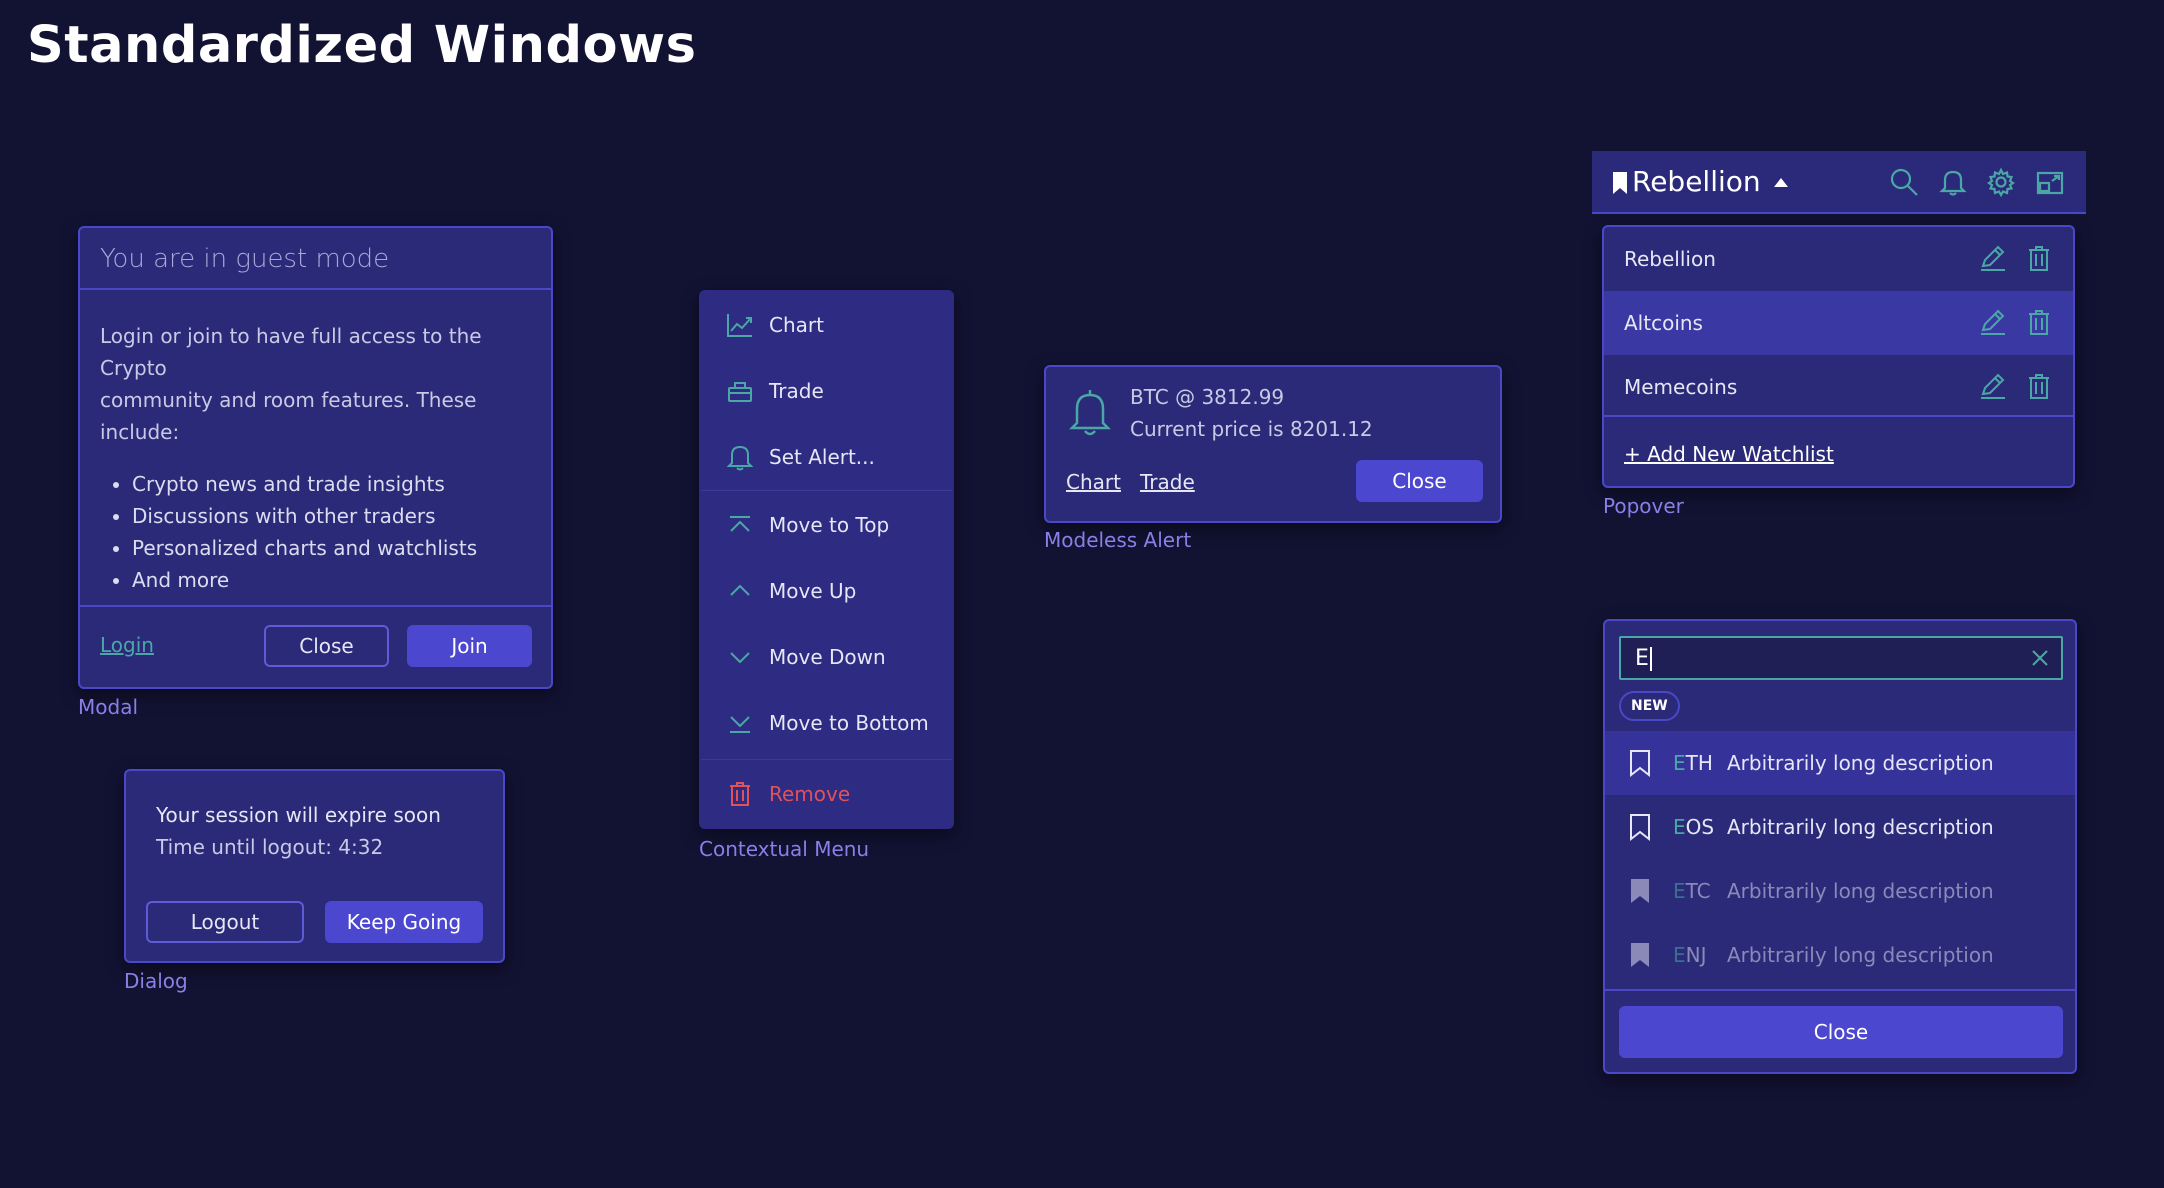  I want to click on chevron-down-icon, so click(740, 657).